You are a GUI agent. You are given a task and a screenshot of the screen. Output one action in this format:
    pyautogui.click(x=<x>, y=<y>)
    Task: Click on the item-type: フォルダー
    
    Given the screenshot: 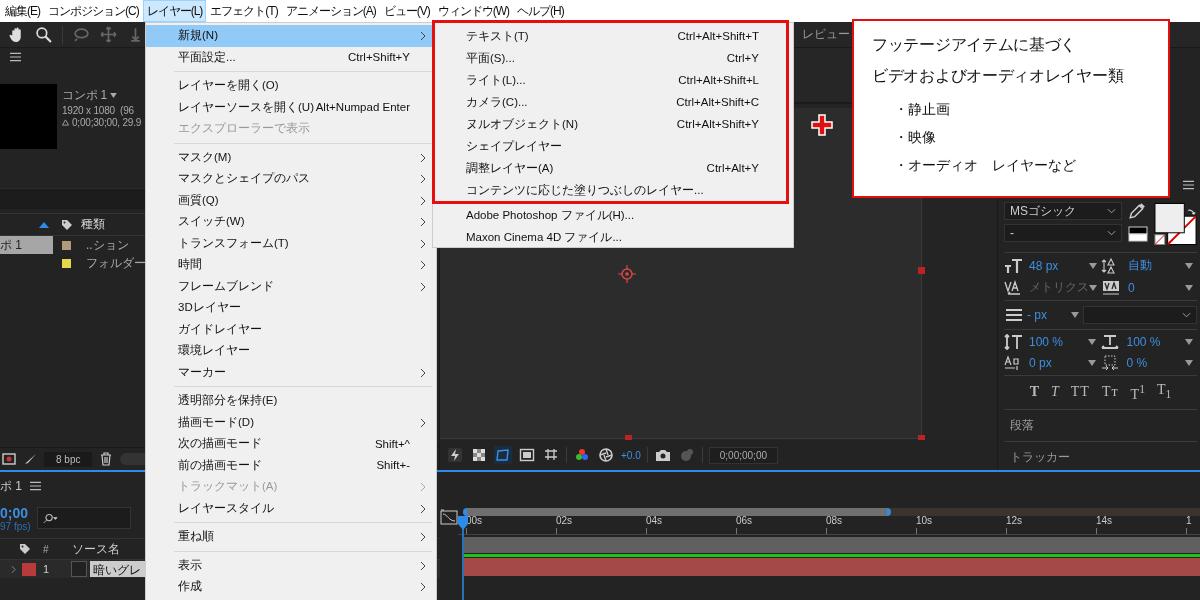 What is the action you would take?
    pyautogui.click(x=116, y=263)
    